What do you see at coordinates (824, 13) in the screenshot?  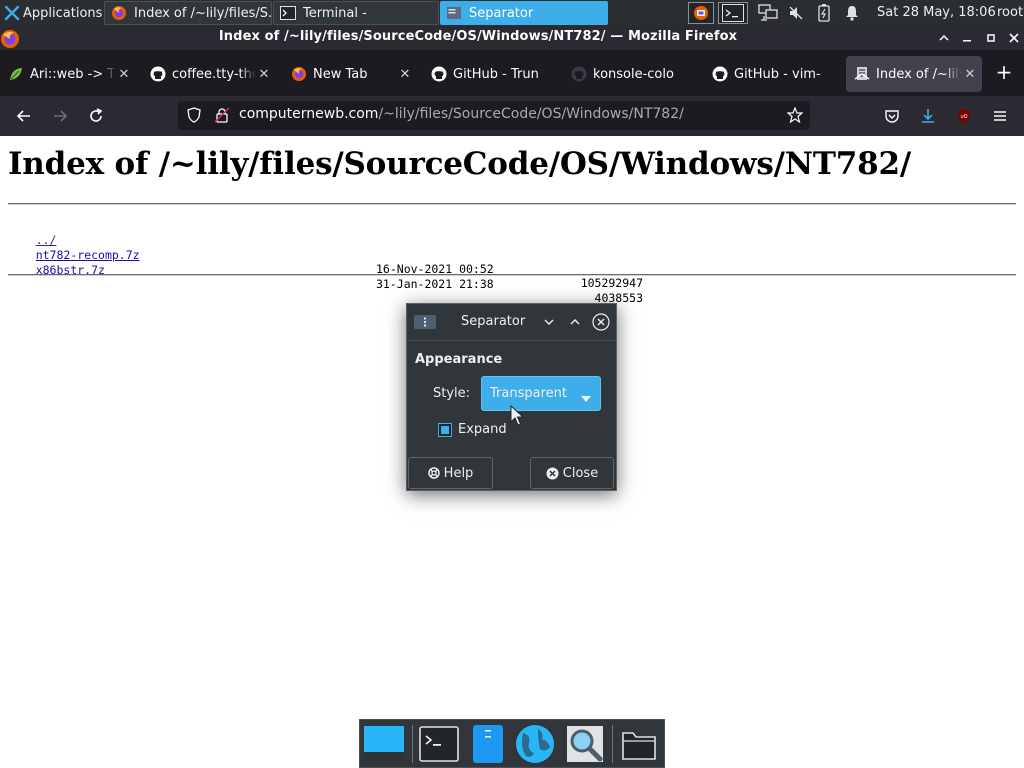 I see `battery-icon` at bounding box center [824, 13].